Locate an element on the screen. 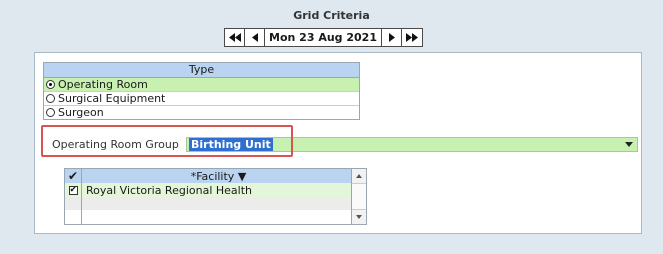 Image resolution: width=663 pixels, height=254 pixels. up-arrow-icon is located at coordinates (359, 176).